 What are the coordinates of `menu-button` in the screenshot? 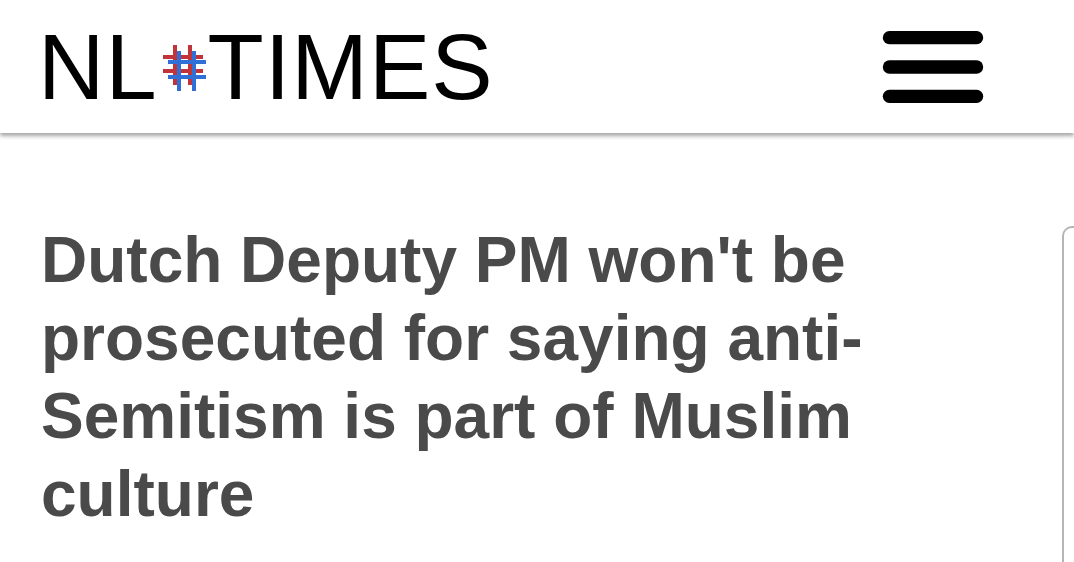 It's located at (933, 66).